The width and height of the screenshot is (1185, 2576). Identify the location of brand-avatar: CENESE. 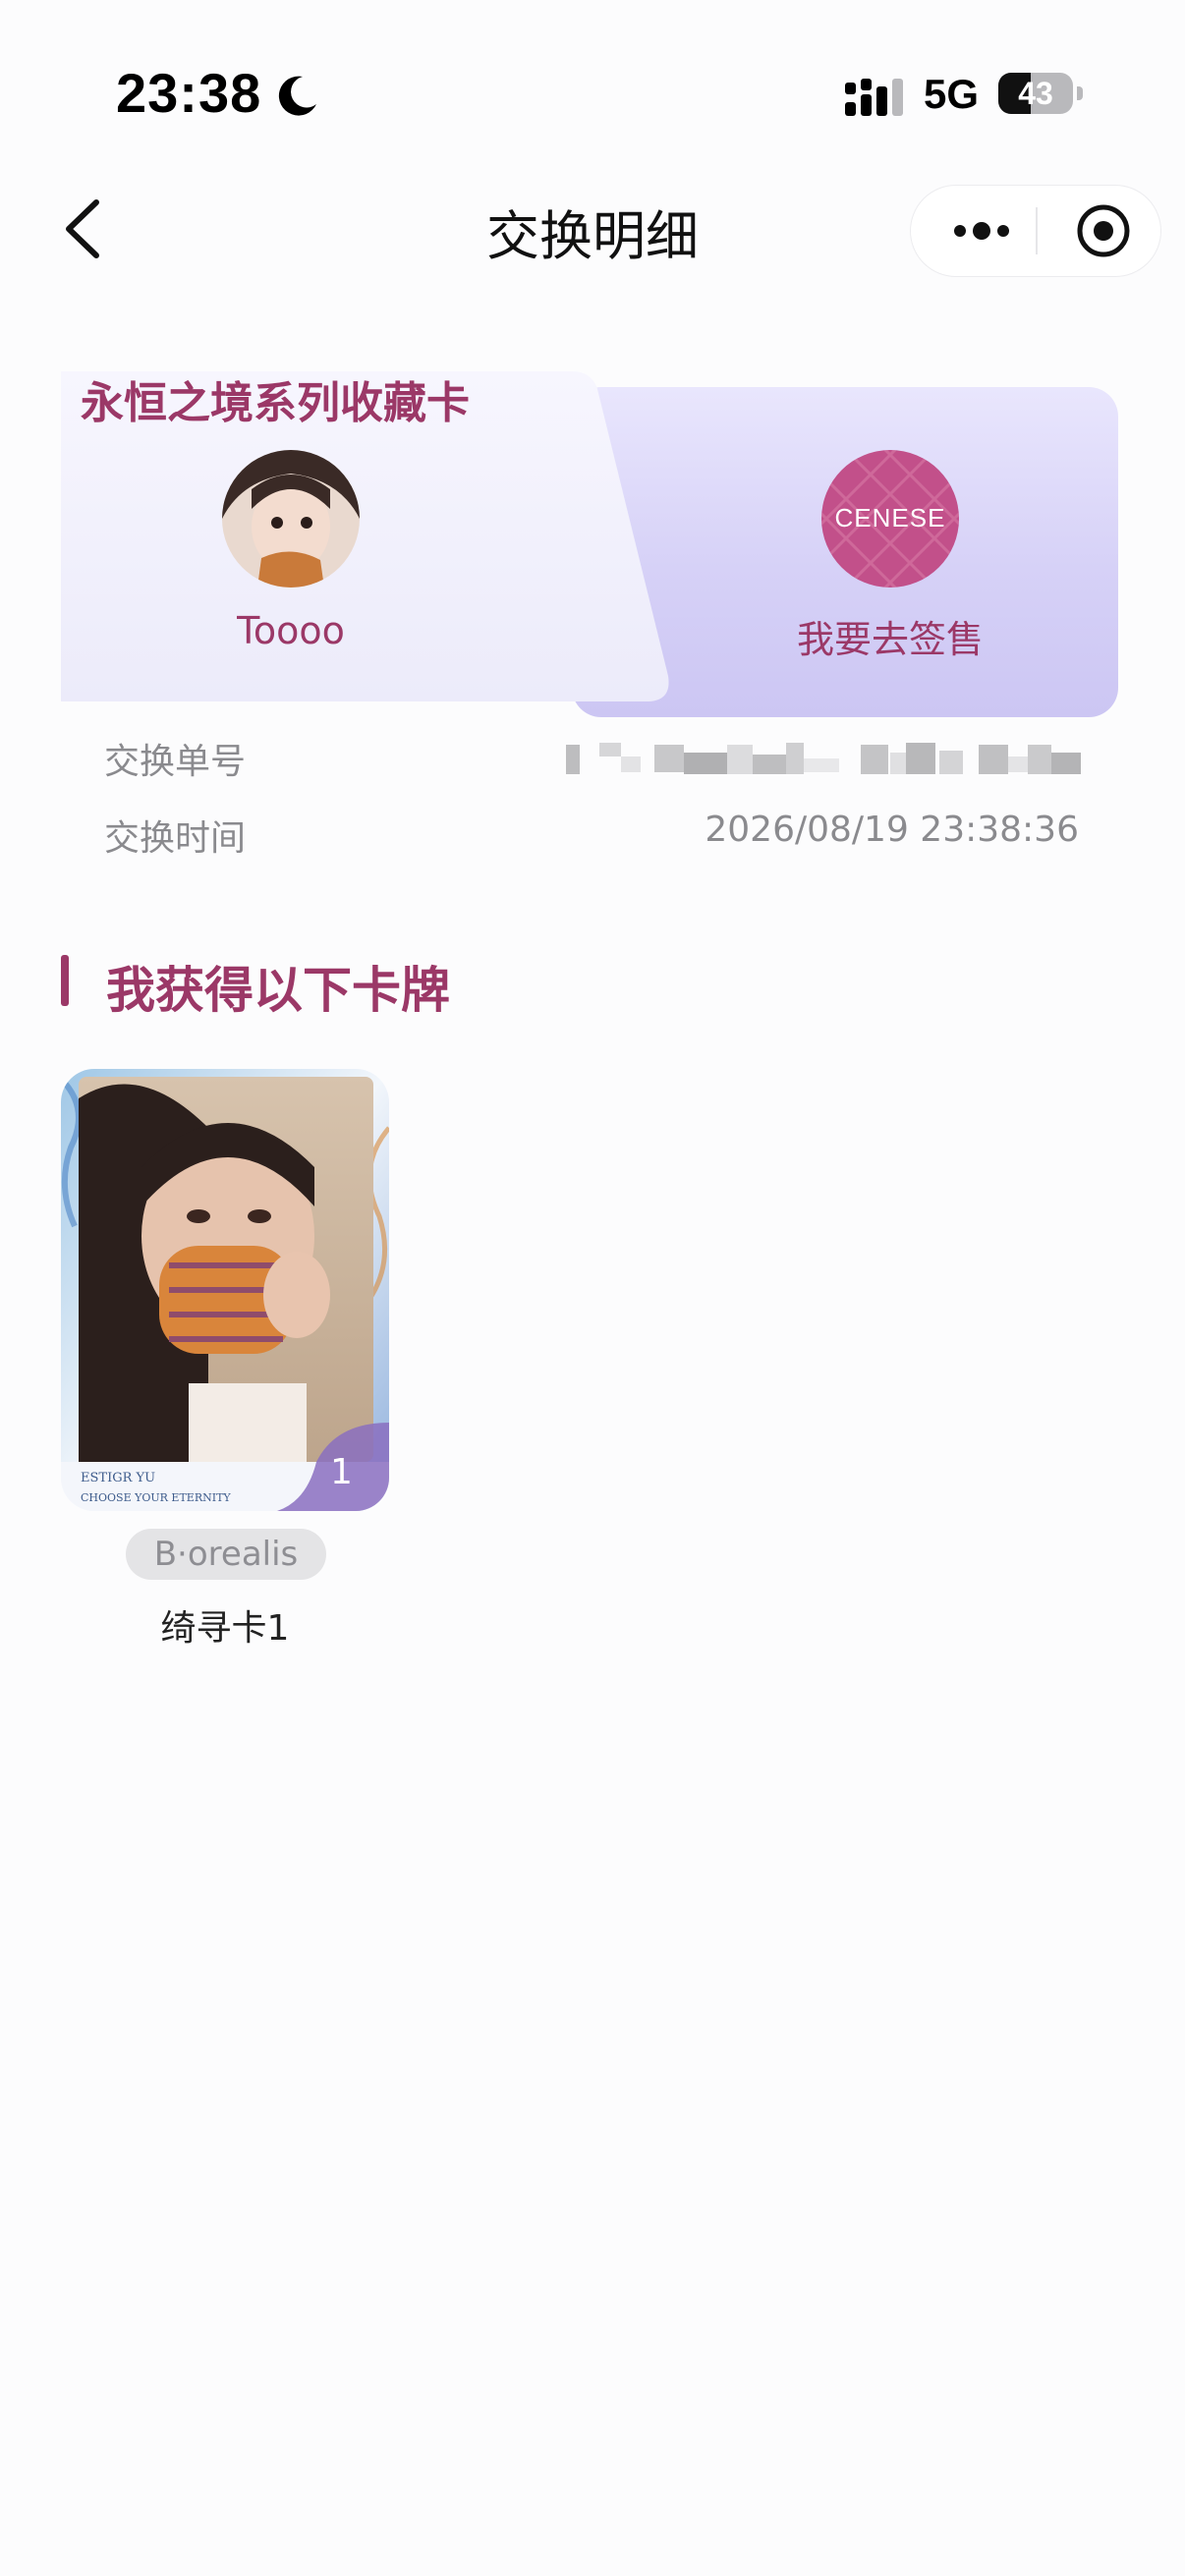
(890, 519).